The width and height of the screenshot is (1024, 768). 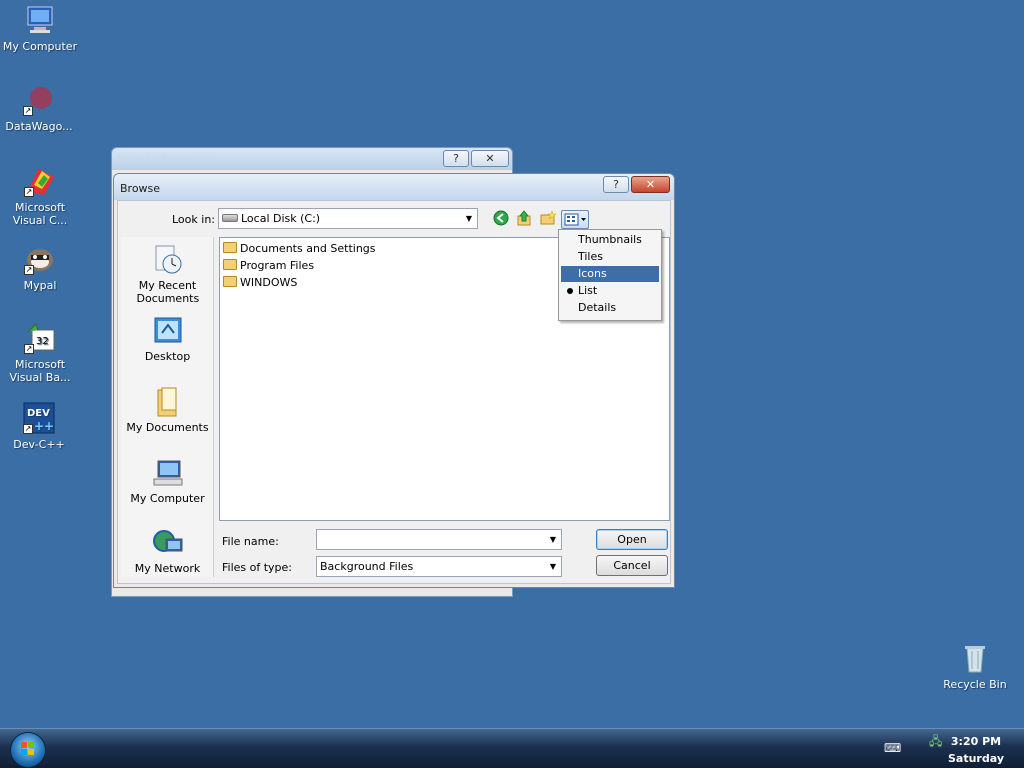 I want to click on cancel-button: Cancel, so click(x=632, y=565).